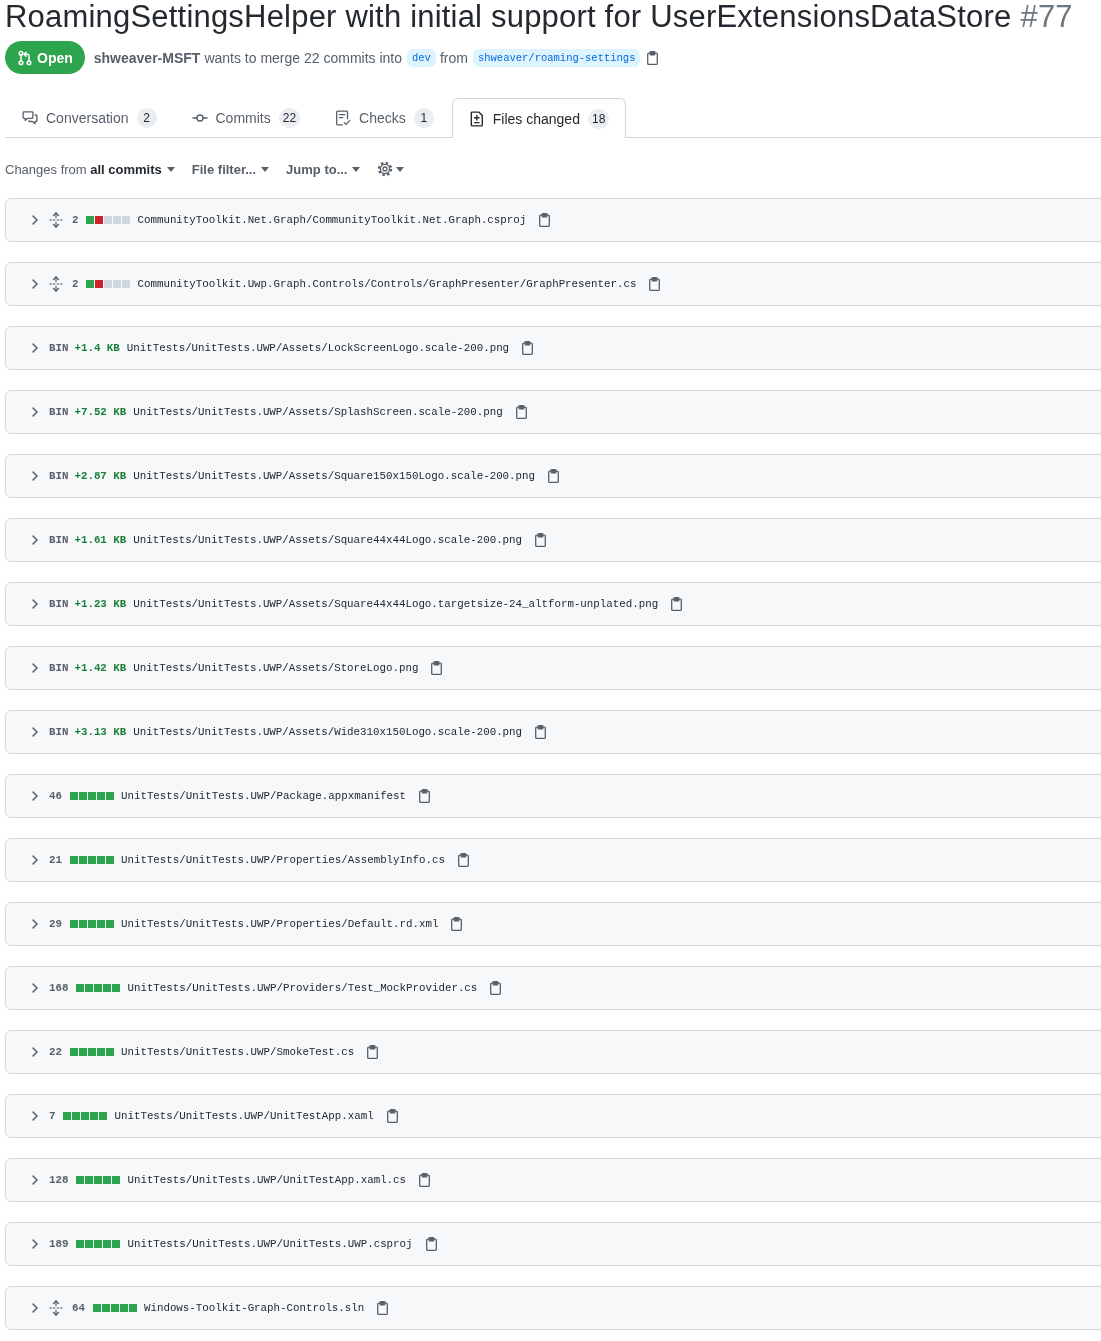 The image size is (1101, 1341). What do you see at coordinates (1046, 17) in the screenshot?
I see `pr-number: #77` at bounding box center [1046, 17].